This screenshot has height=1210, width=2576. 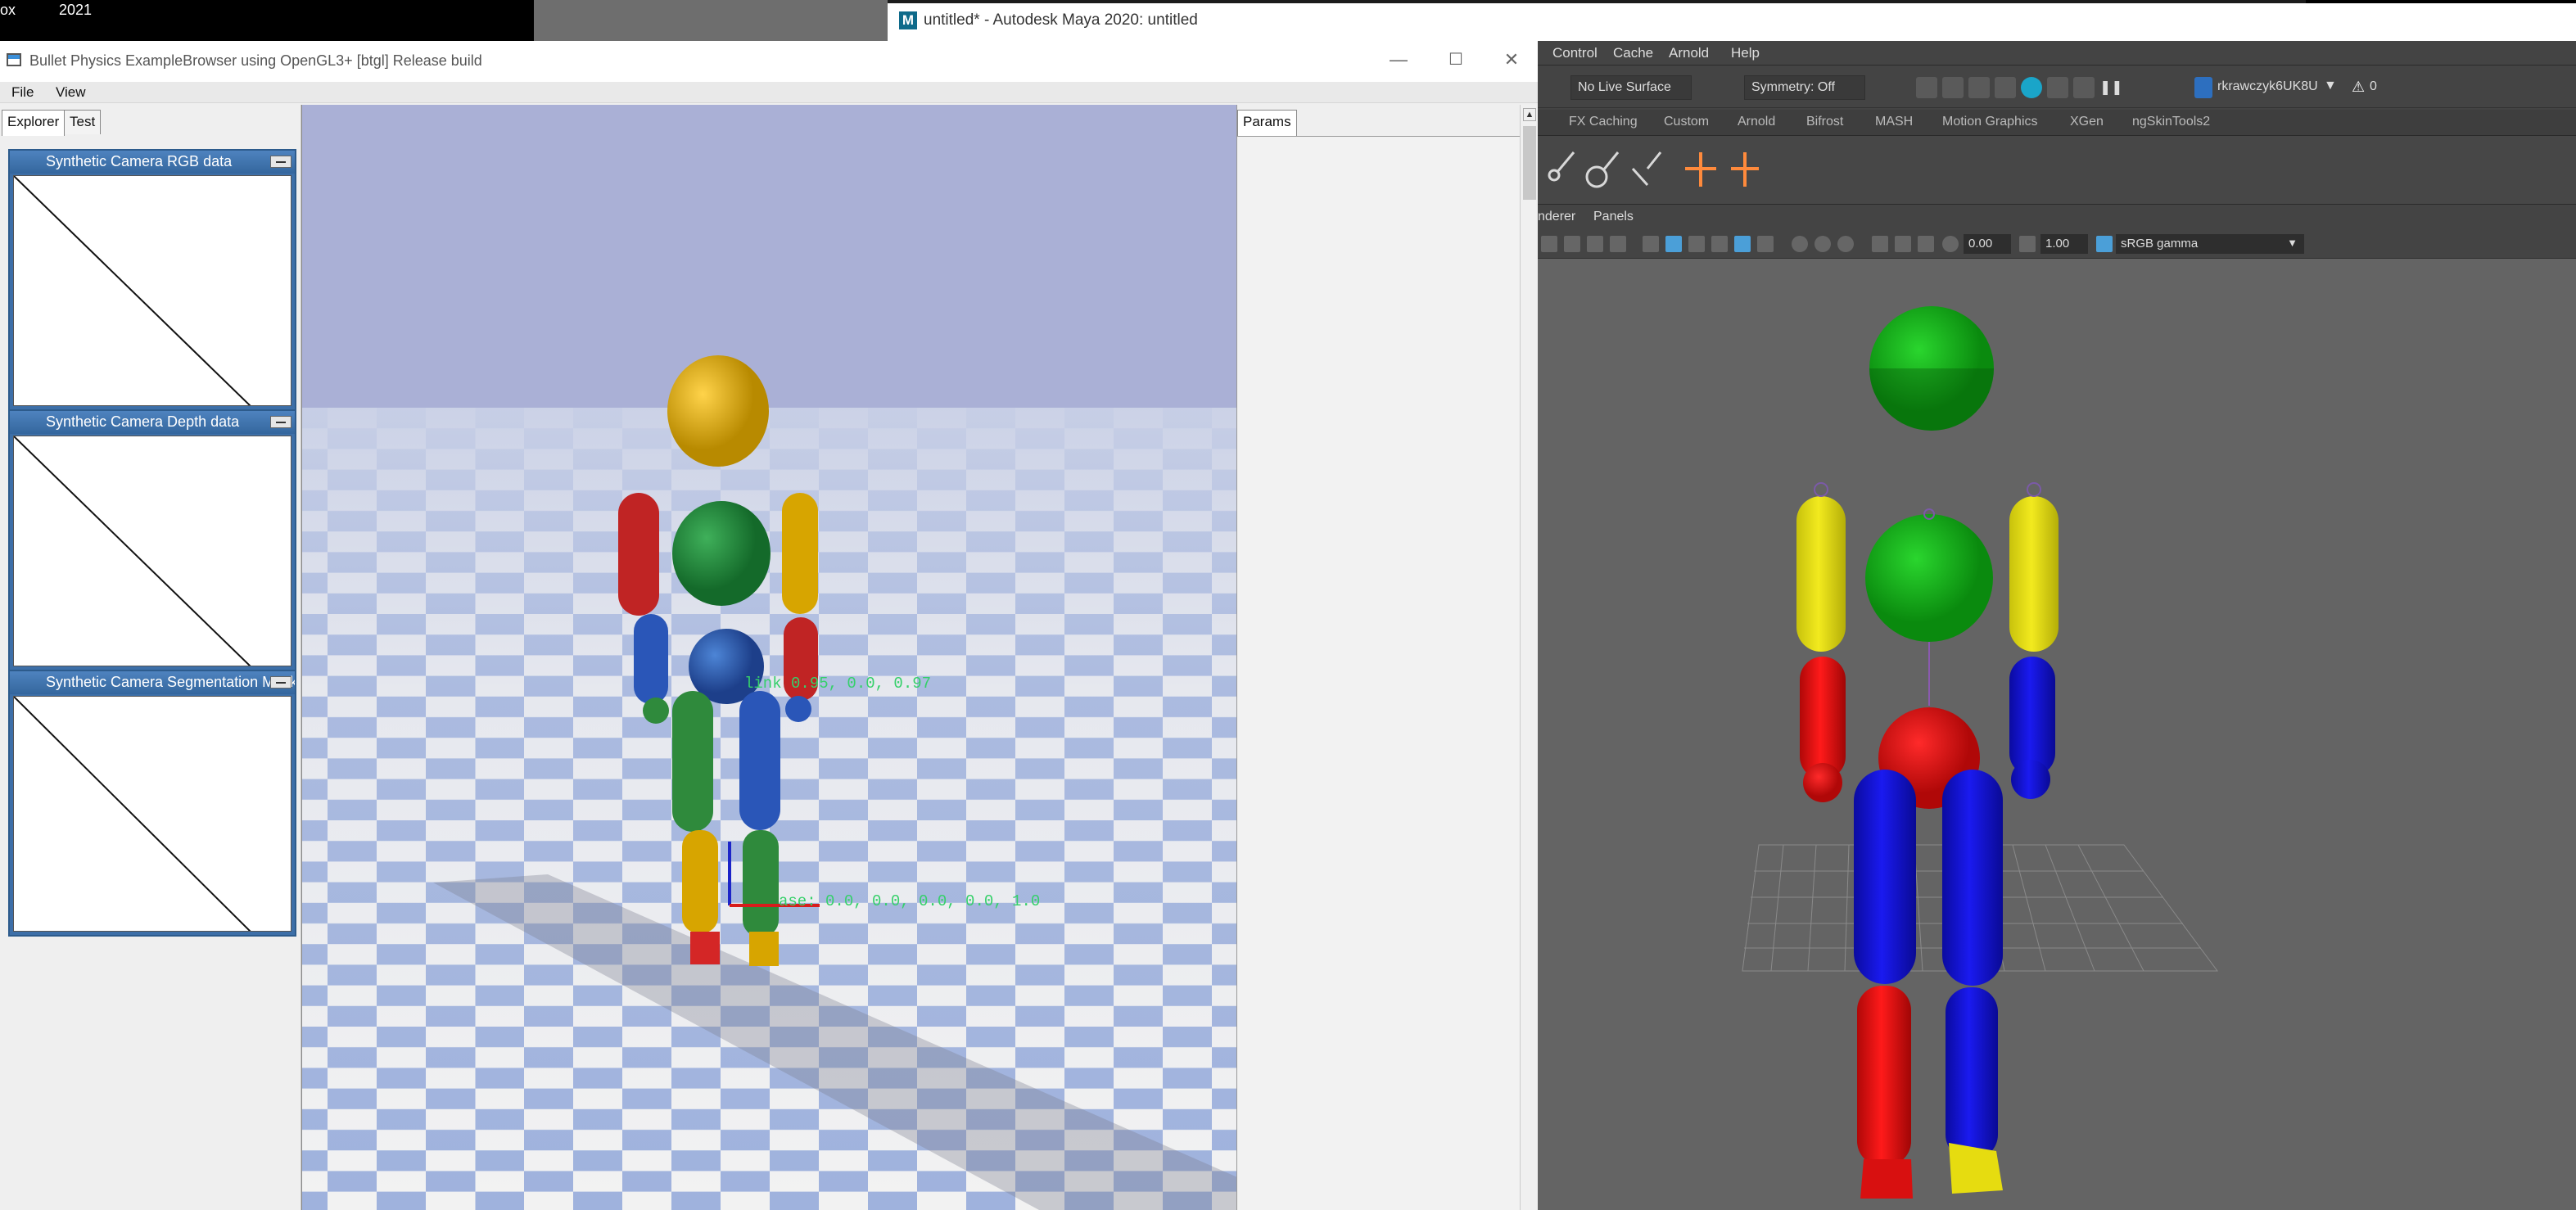 I want to click on params-panel: Params, so click(x=1378, y=657).